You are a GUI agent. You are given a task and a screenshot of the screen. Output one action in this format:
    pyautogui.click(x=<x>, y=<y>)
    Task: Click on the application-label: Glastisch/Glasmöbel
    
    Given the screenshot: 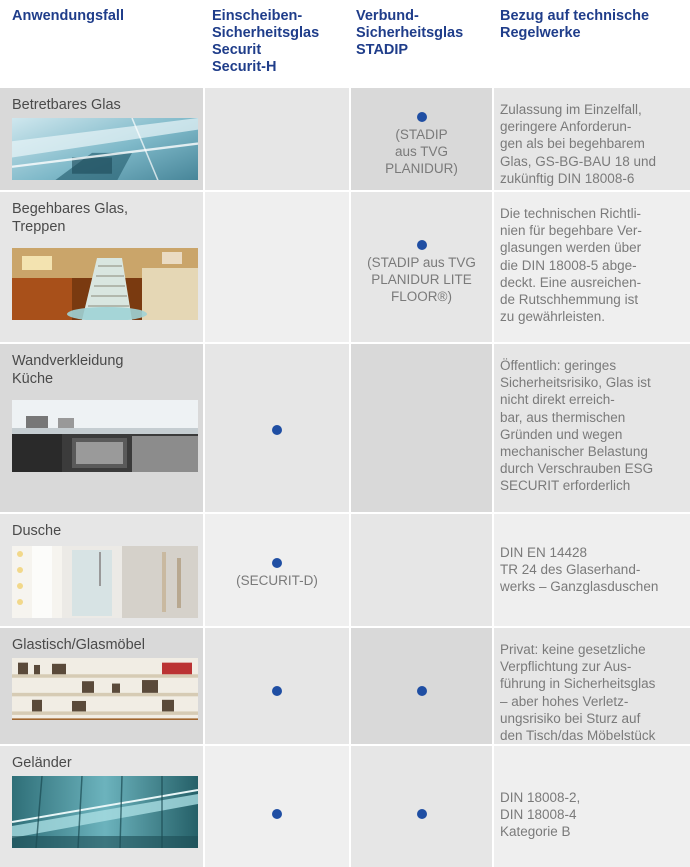 What is the action you would take?
    pyautogui.click(x=78, y=645)
    